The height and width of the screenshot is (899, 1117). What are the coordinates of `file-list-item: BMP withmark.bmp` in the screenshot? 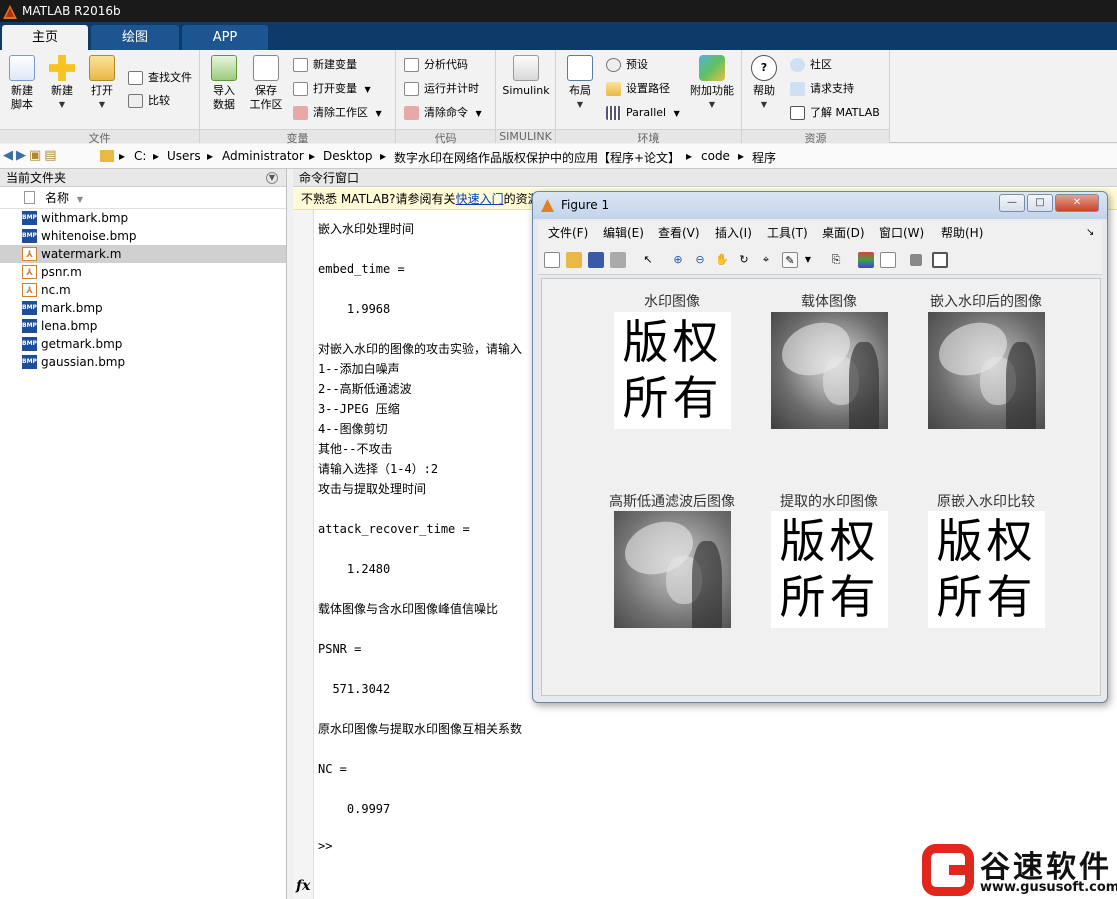 It's located at (143, 218).